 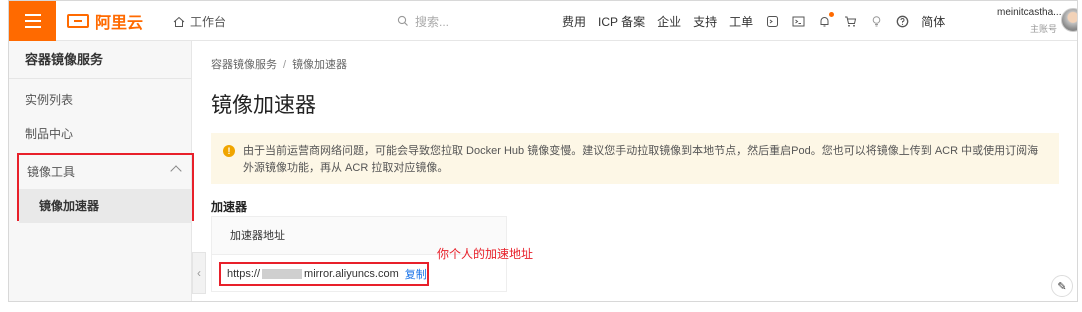 What do you see at coordinates (832, 14) in the screenshot?
I see `notification-dot` at bounding box center [832, 14].